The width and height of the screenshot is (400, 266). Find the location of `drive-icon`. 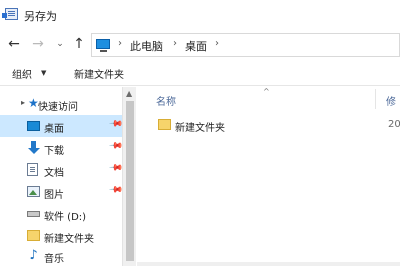

drive-icon is located at coordinates (33, 214).